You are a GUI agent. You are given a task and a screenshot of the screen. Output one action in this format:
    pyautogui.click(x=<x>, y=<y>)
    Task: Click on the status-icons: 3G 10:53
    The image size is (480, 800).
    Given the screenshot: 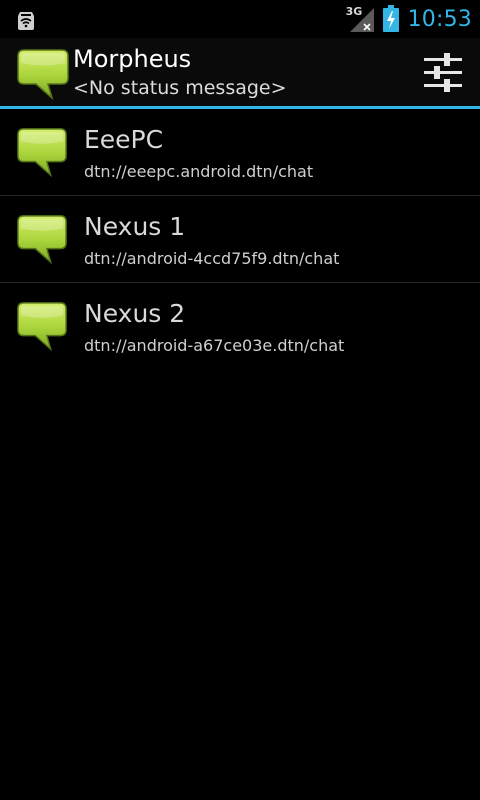 What is the action you would take?
    pyautogui.click(x=409, y=19)
    